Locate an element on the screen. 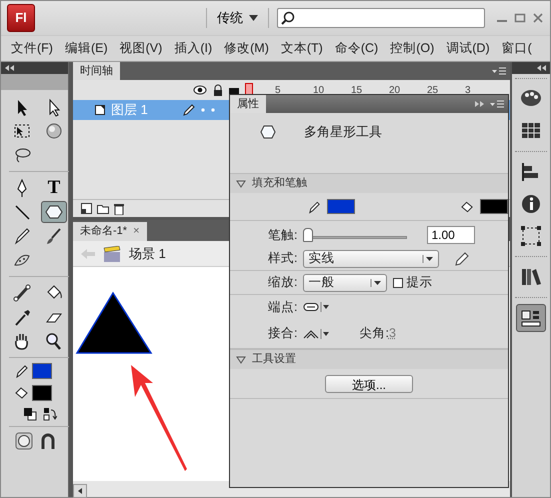 Image resolution: width=551 pixels, height=498 pixels. hint-checkbox is located at coordinates (398, 283).